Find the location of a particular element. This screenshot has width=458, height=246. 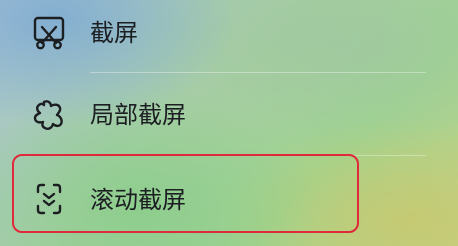

divider is located at coordinates (258, 72).